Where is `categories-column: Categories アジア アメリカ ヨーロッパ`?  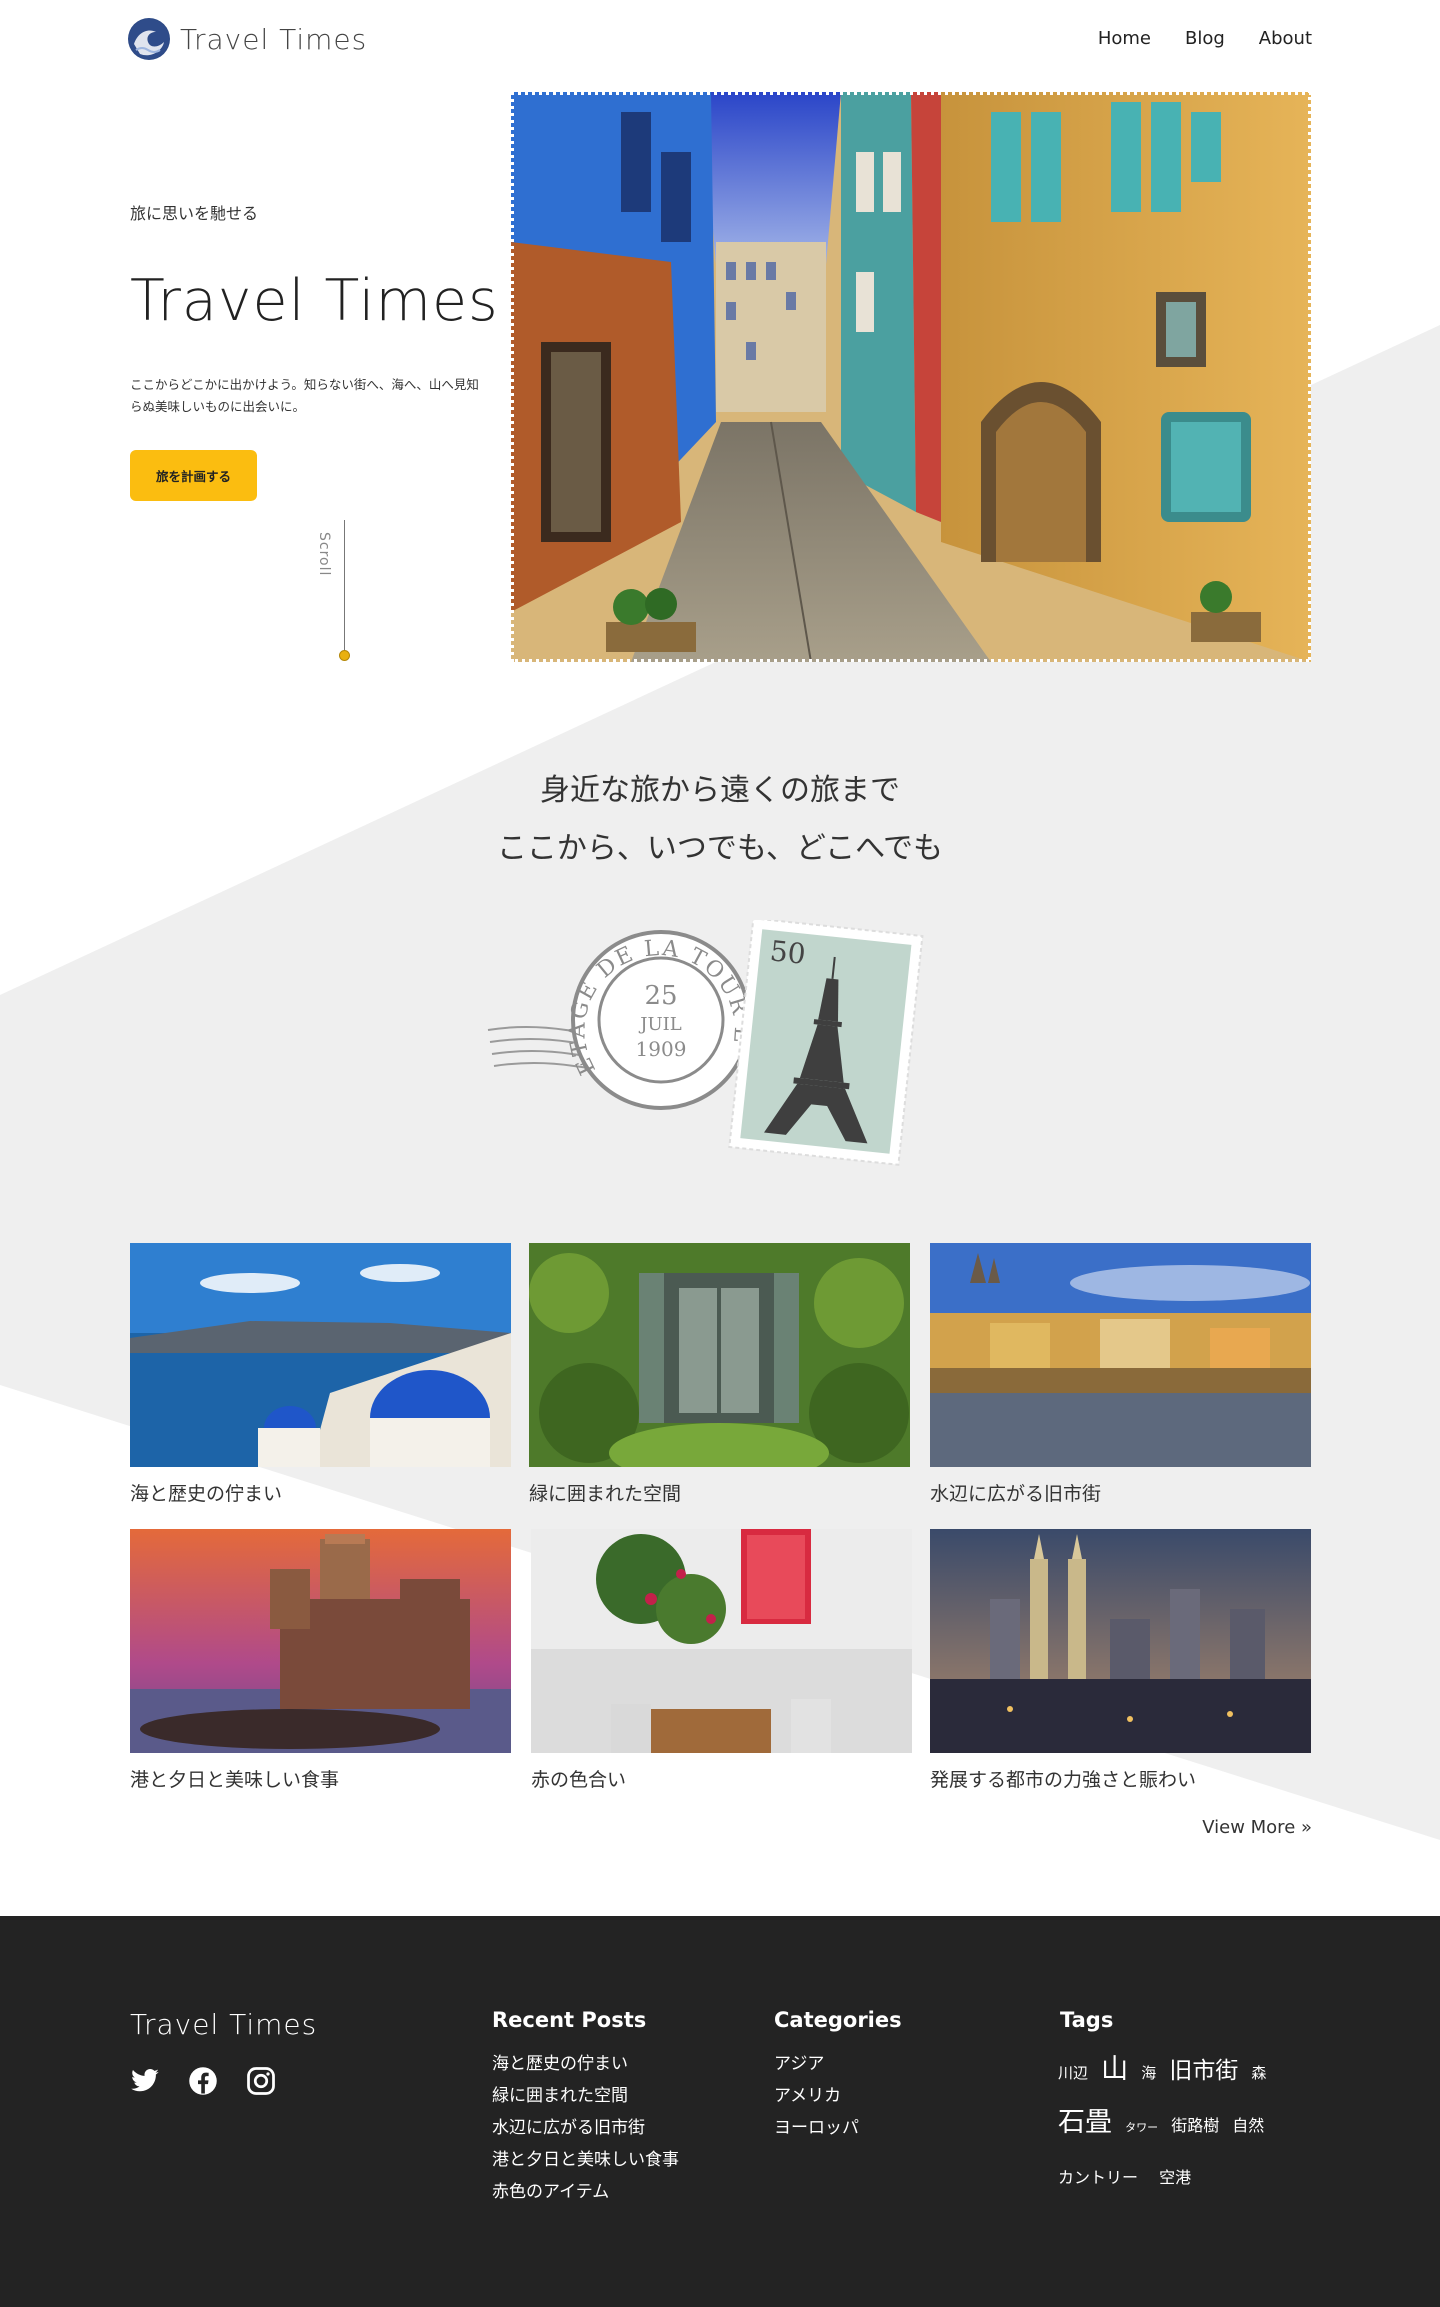 categories-column: Categories アジア アメリカ ヨーロッパ is located at coordinates (838, 2076).